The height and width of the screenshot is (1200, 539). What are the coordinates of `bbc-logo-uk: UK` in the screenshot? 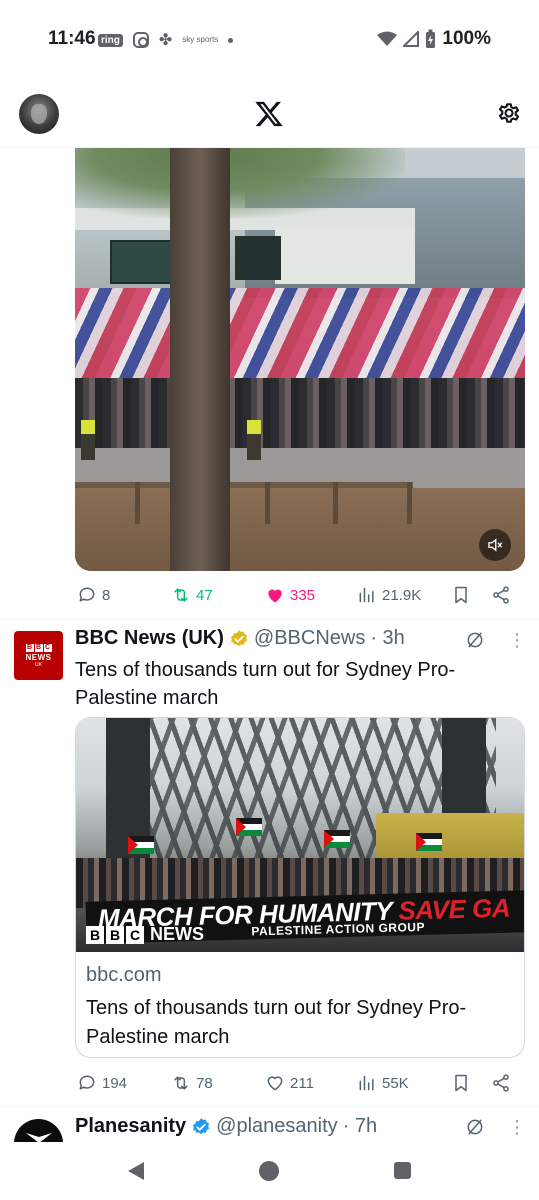 It's located at (38, 664).